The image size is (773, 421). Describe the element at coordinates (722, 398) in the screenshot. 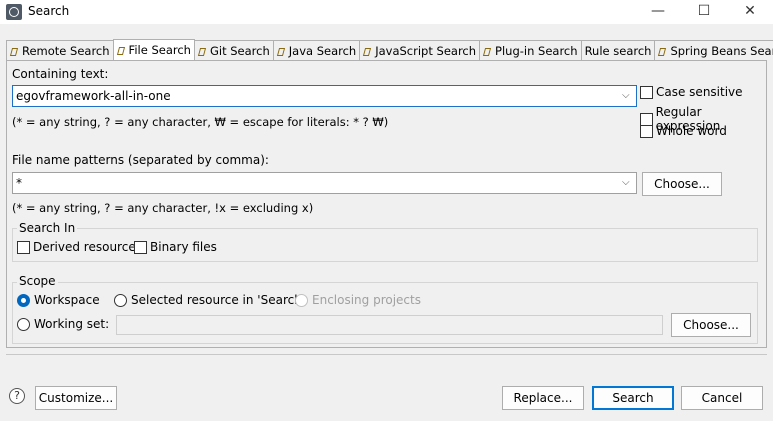

I see `cancel-button: Cancel` at that location.